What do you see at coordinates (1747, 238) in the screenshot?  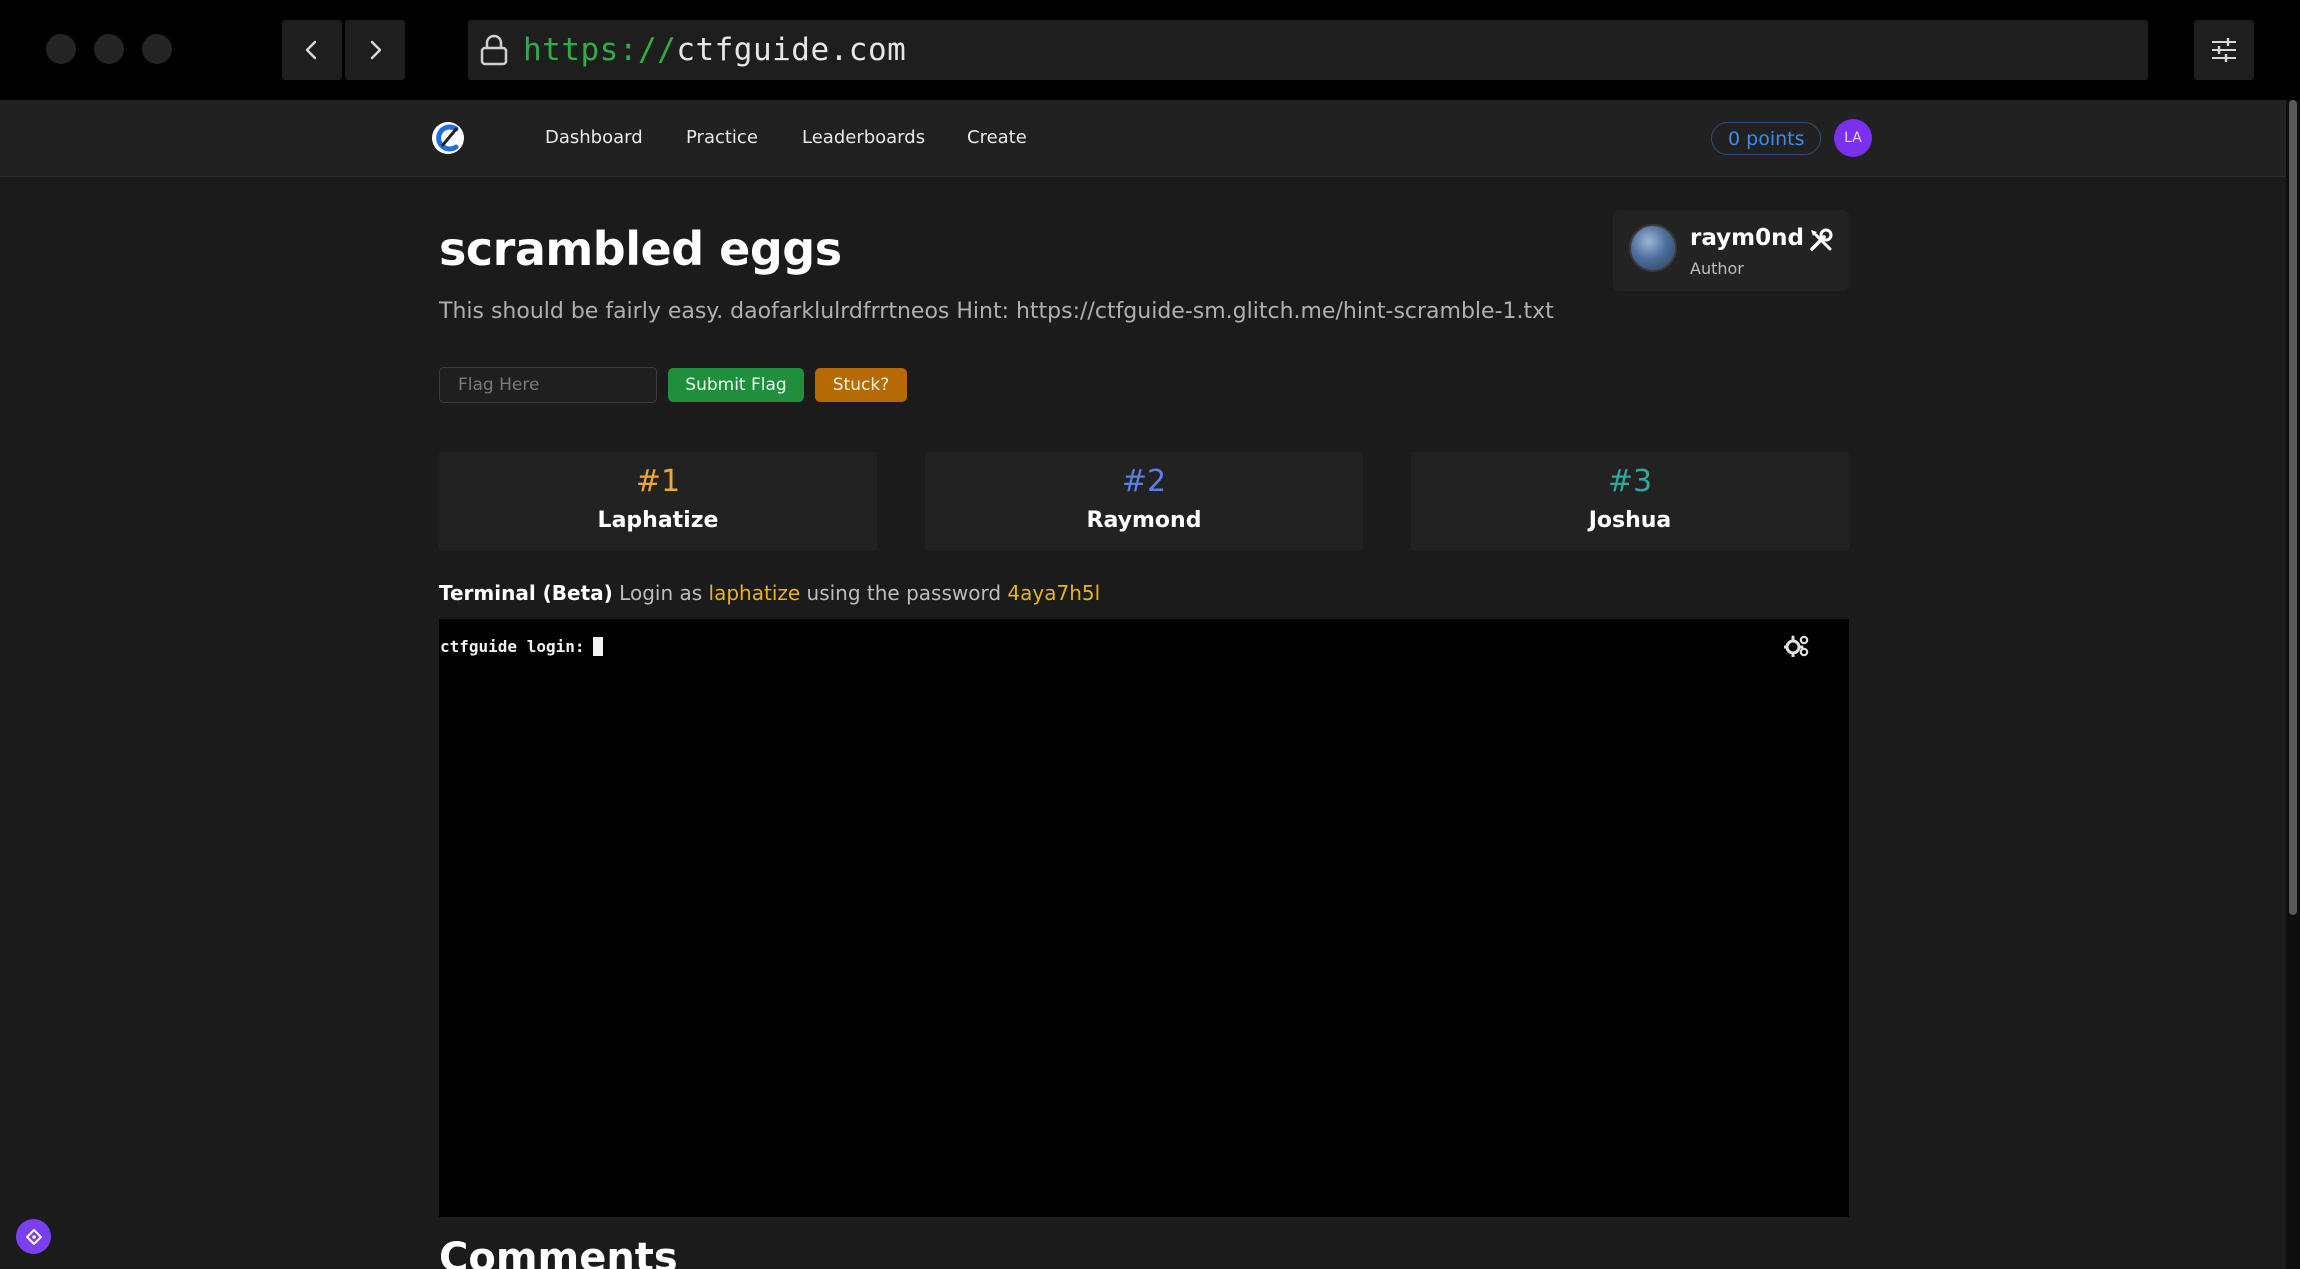 I see `author-name: raym0nd` at bounding box center [1747, 238].